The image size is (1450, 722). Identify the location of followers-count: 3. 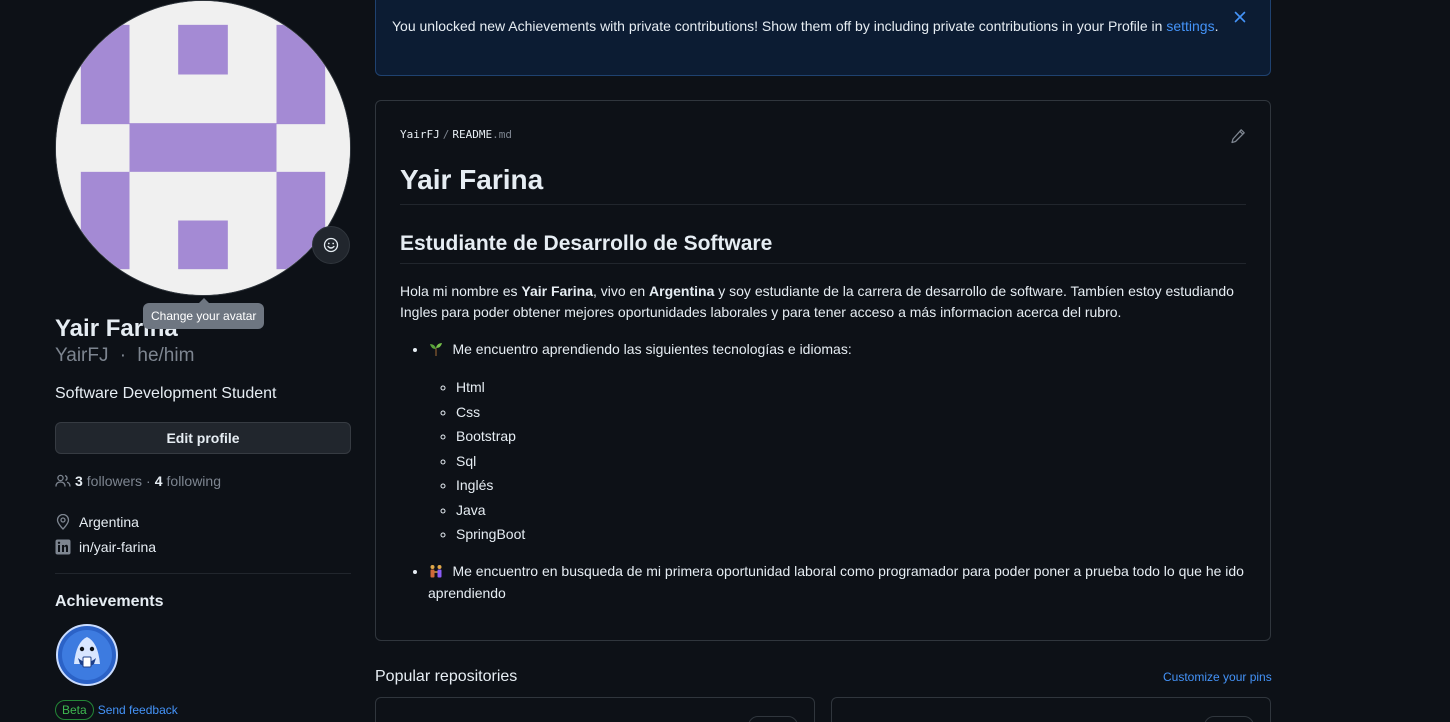
(79, 481).